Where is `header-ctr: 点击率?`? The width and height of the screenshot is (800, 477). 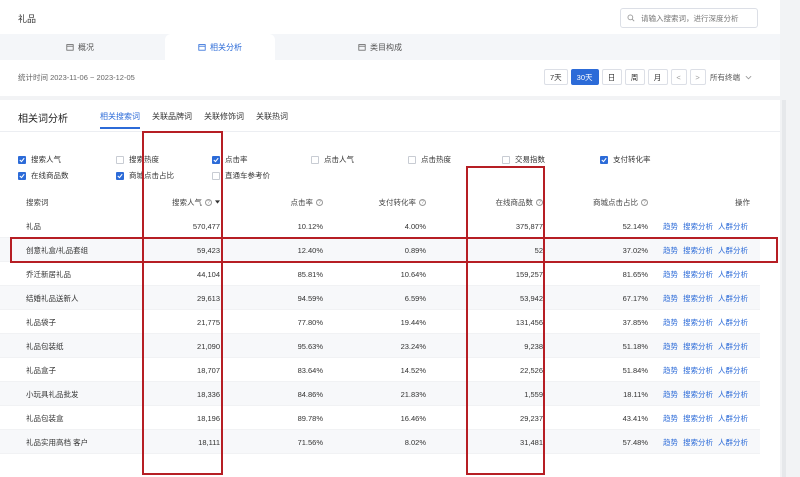
header-ctr: 点击率? is located at coordinates (306, 202).